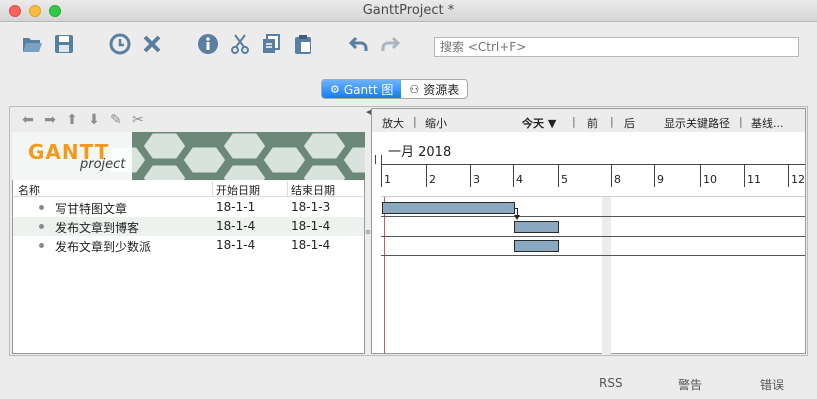 Image resolution: width=817 pixels, height=399 pixels. What do you see at coordinates (311, 207) in the screenshot?
I see `task-end: 18-1-3` at bounding box center [311, 207].